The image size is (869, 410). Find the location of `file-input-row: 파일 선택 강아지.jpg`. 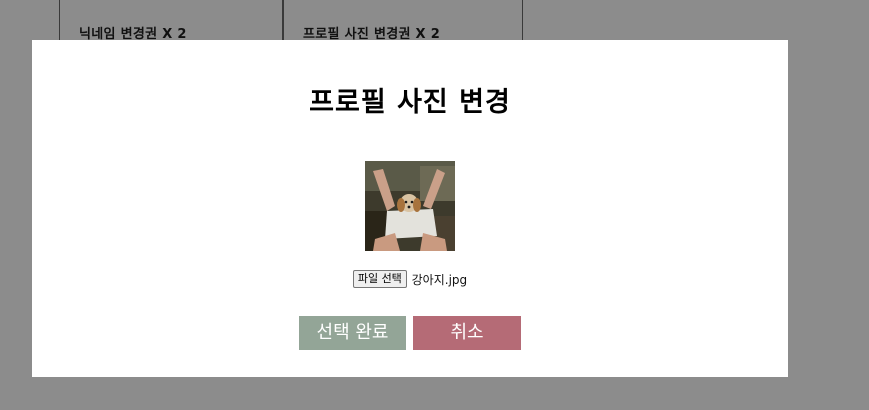

file-input-row: 파일 선택 강아지.jpg is located at coordinates (410, 279).